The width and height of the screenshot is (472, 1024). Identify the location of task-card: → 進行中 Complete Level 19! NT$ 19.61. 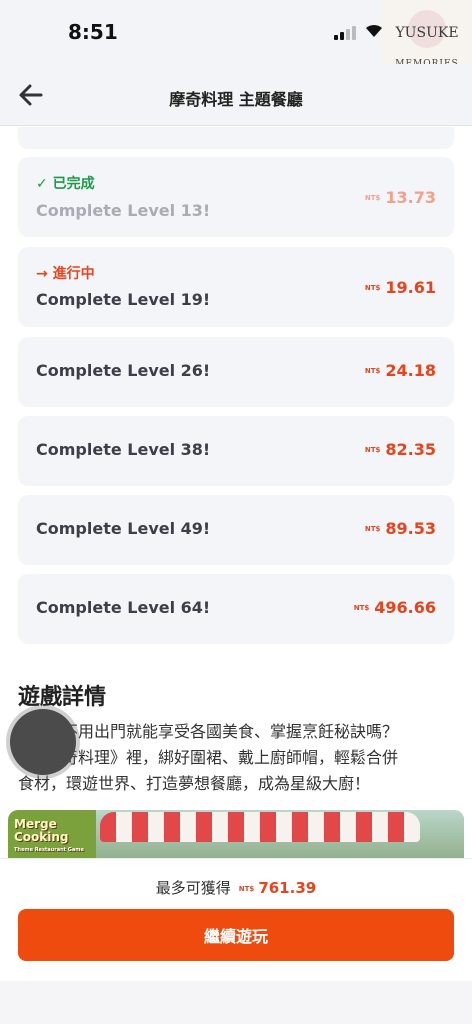
(236, 287).